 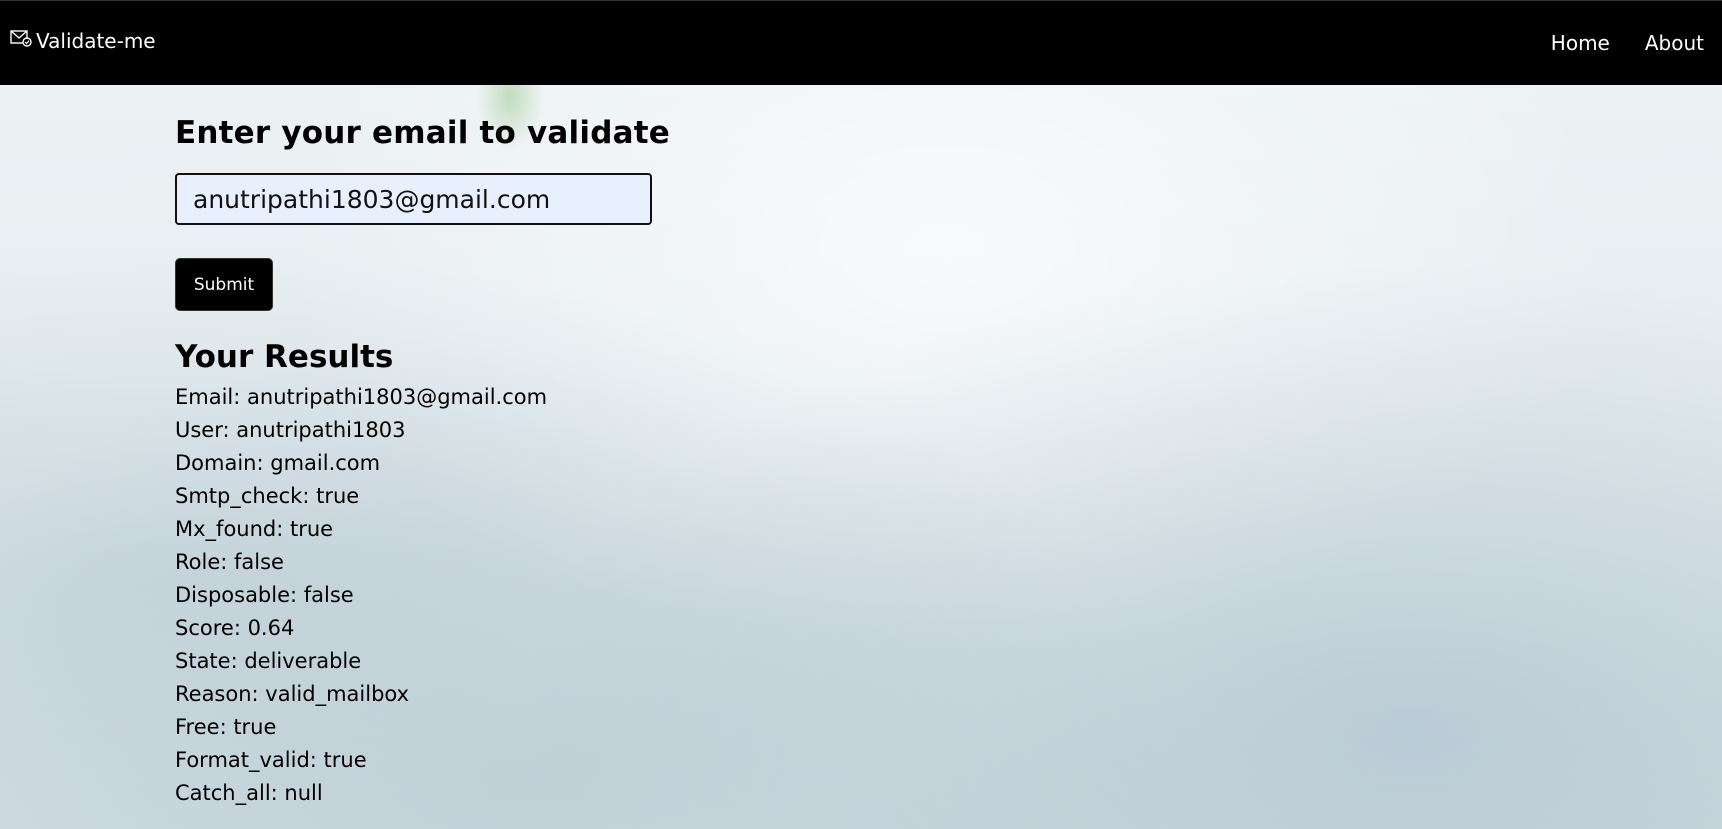 I want to click on results-heading: Your Results, so click(x=284, y=357).